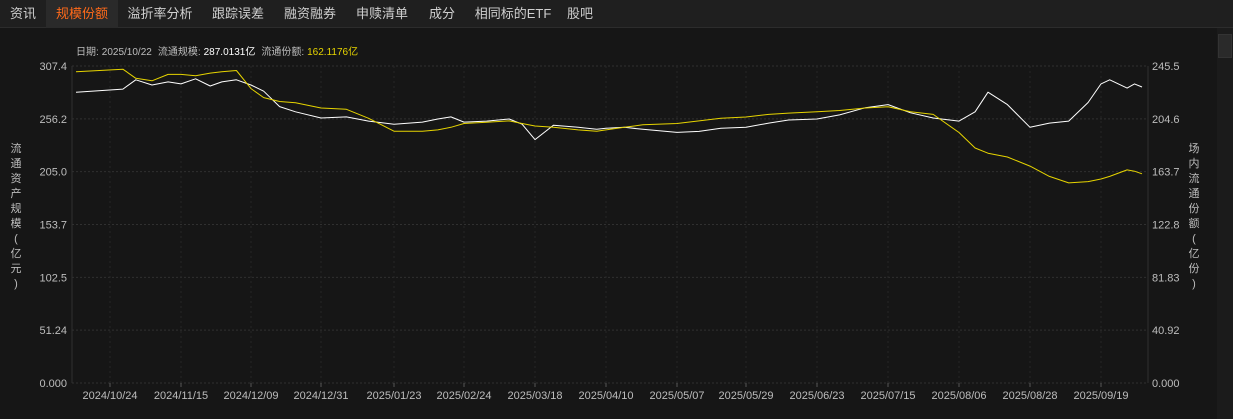 The height and width of the screenshot is (419, 1233). Describe the element at coordinates (53, 331) in the screenshot. I see `left-tick-label: 51.24` at that location.